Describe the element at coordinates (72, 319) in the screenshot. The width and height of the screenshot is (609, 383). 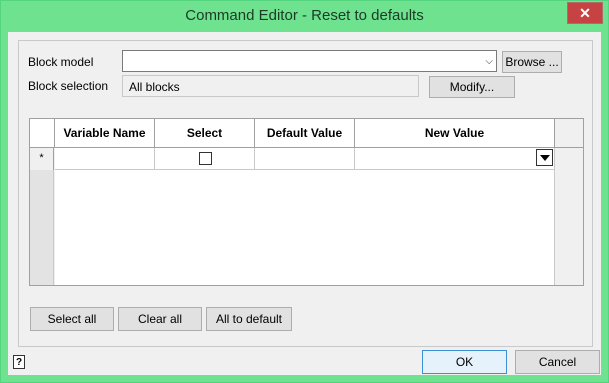
I see `select-all-button: Select all` at that location.